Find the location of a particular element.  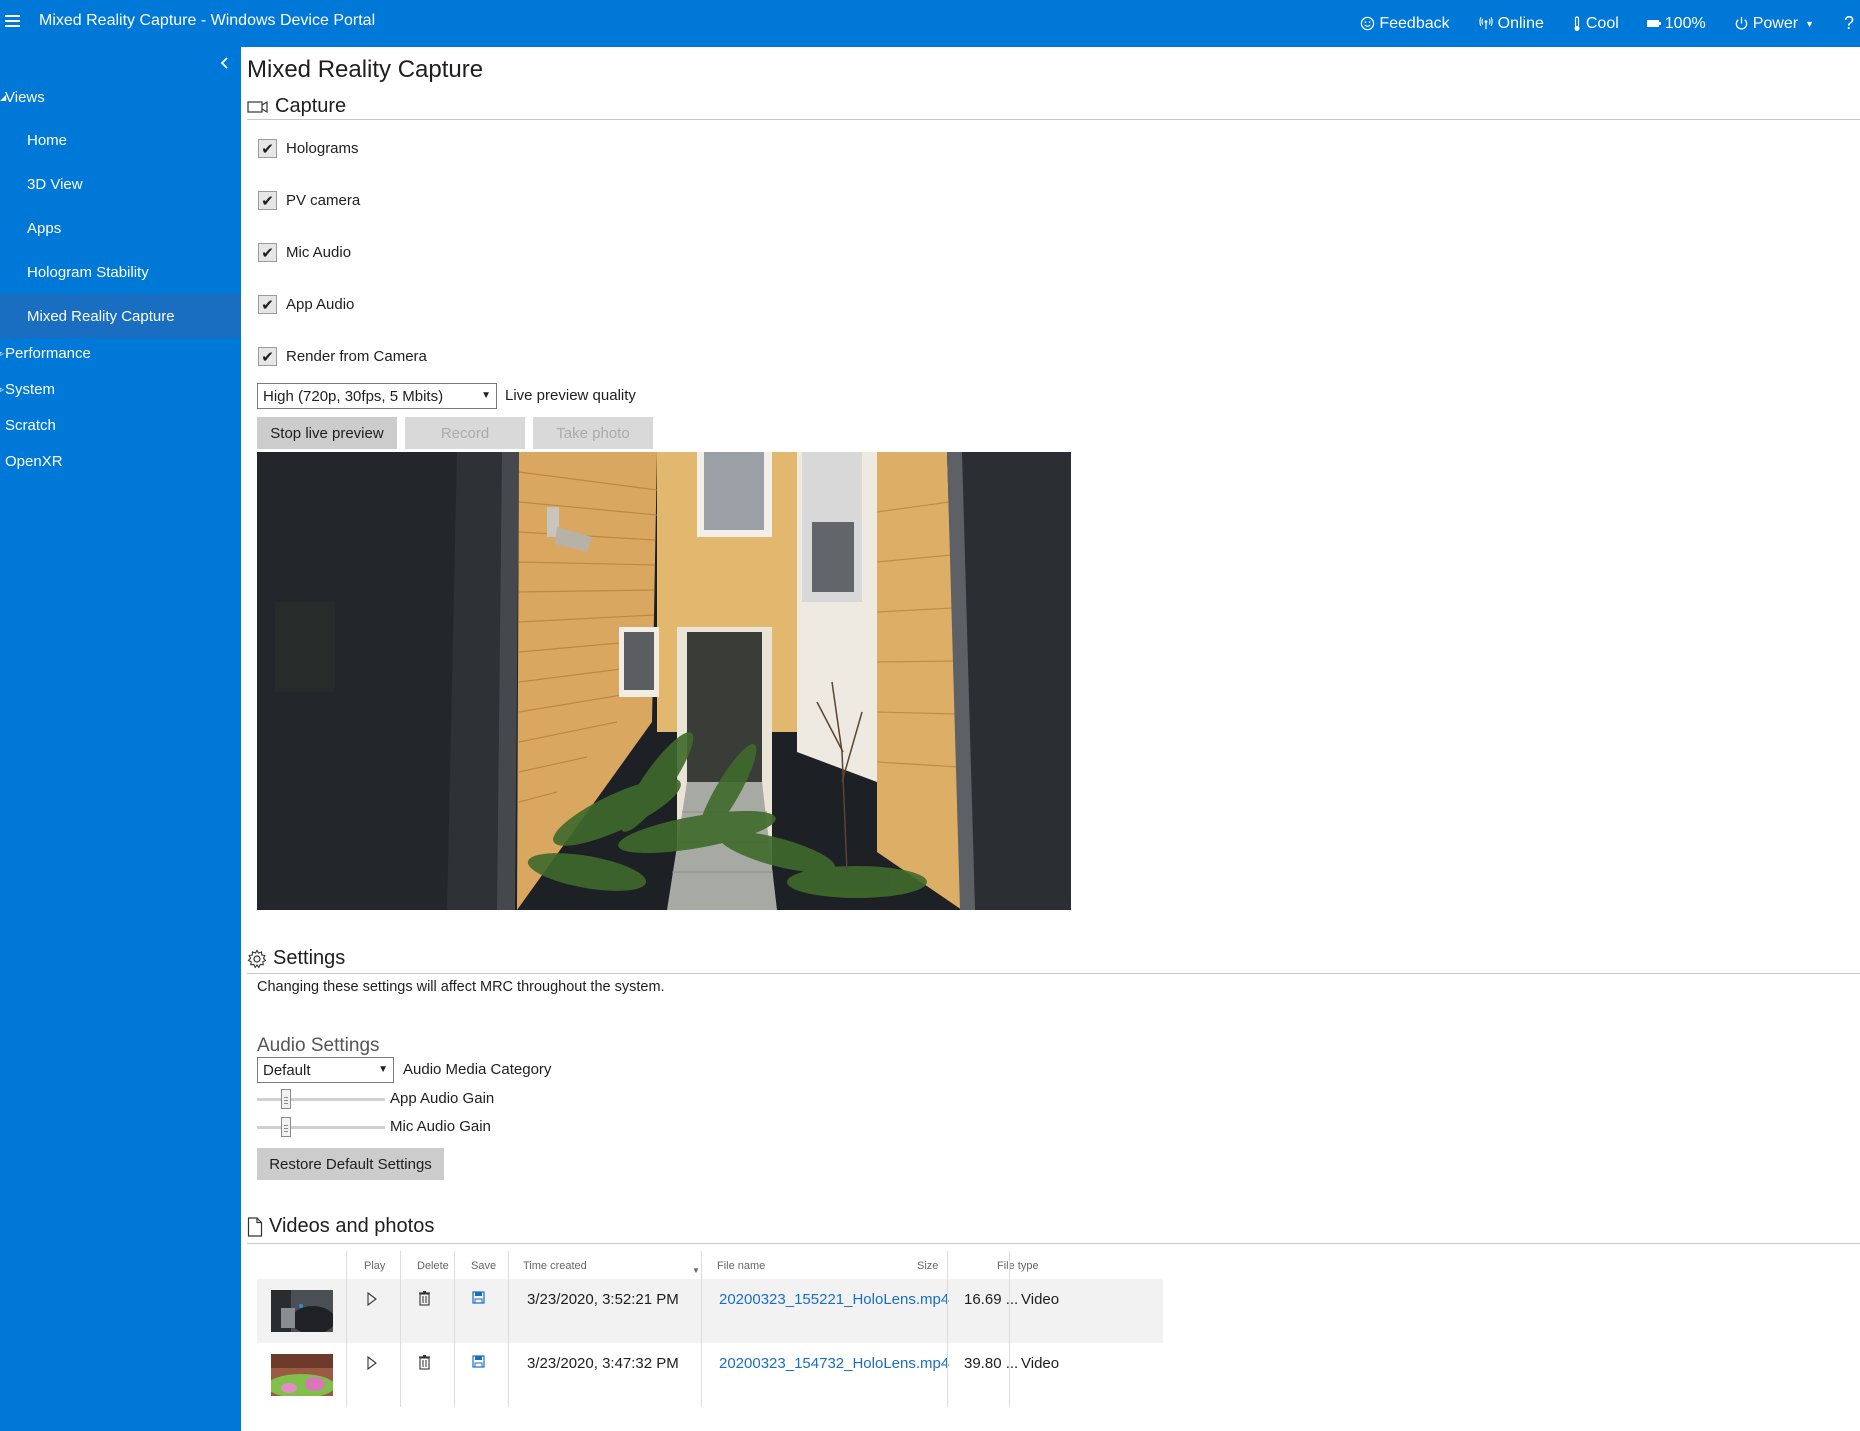

sidebar-item-apps: Apps is located at coordinates (120, 228).